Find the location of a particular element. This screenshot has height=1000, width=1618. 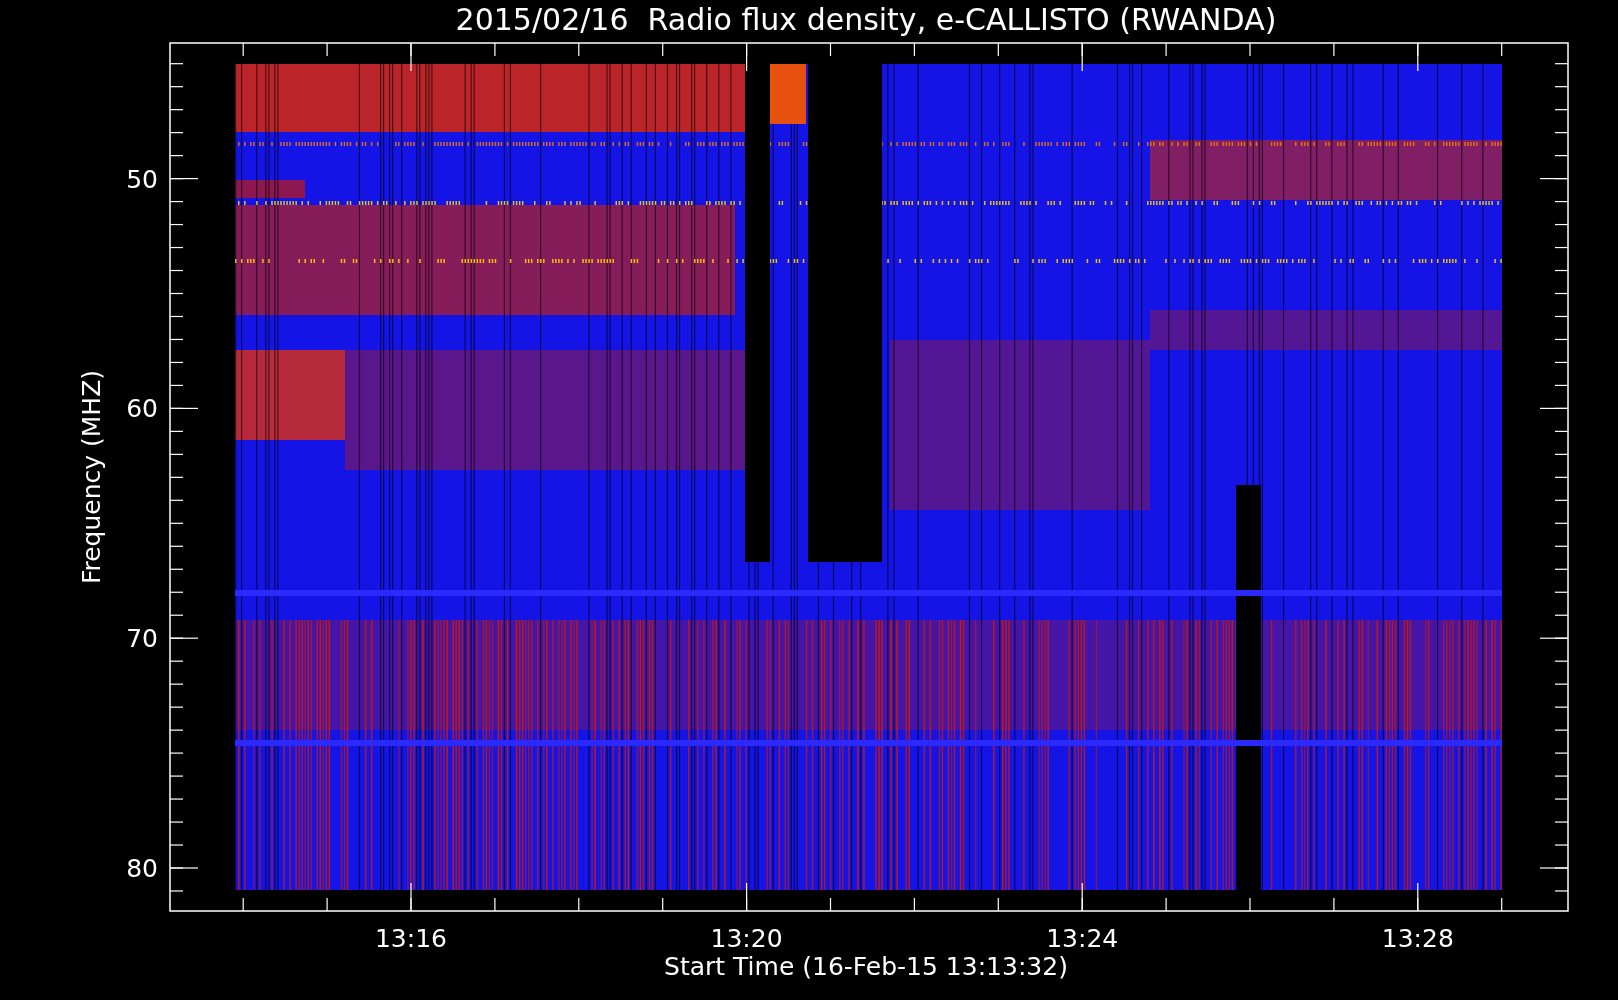

y-tick-label: 80 is located at coordinates (142, 868).